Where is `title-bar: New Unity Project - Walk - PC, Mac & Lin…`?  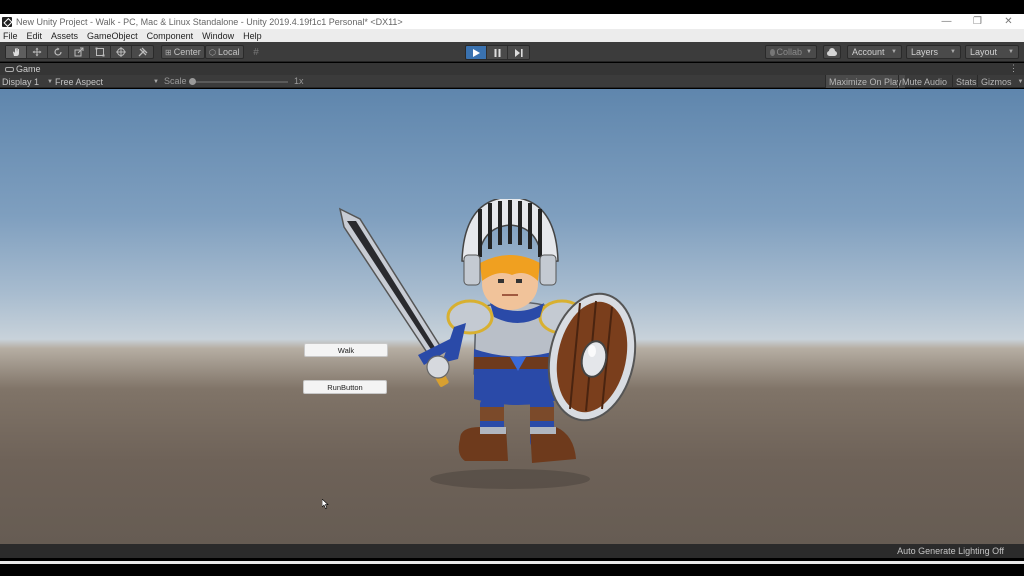 title-bar: New Unity Project - Walk - PC, Mac & Lin… is located at coordinates (512, 21).